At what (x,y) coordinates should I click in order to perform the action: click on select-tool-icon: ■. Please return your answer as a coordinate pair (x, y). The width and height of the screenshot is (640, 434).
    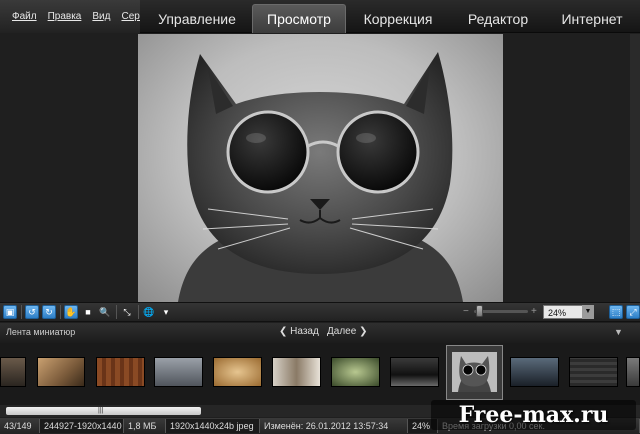
    Looking at the image, I should click on (88, 312).